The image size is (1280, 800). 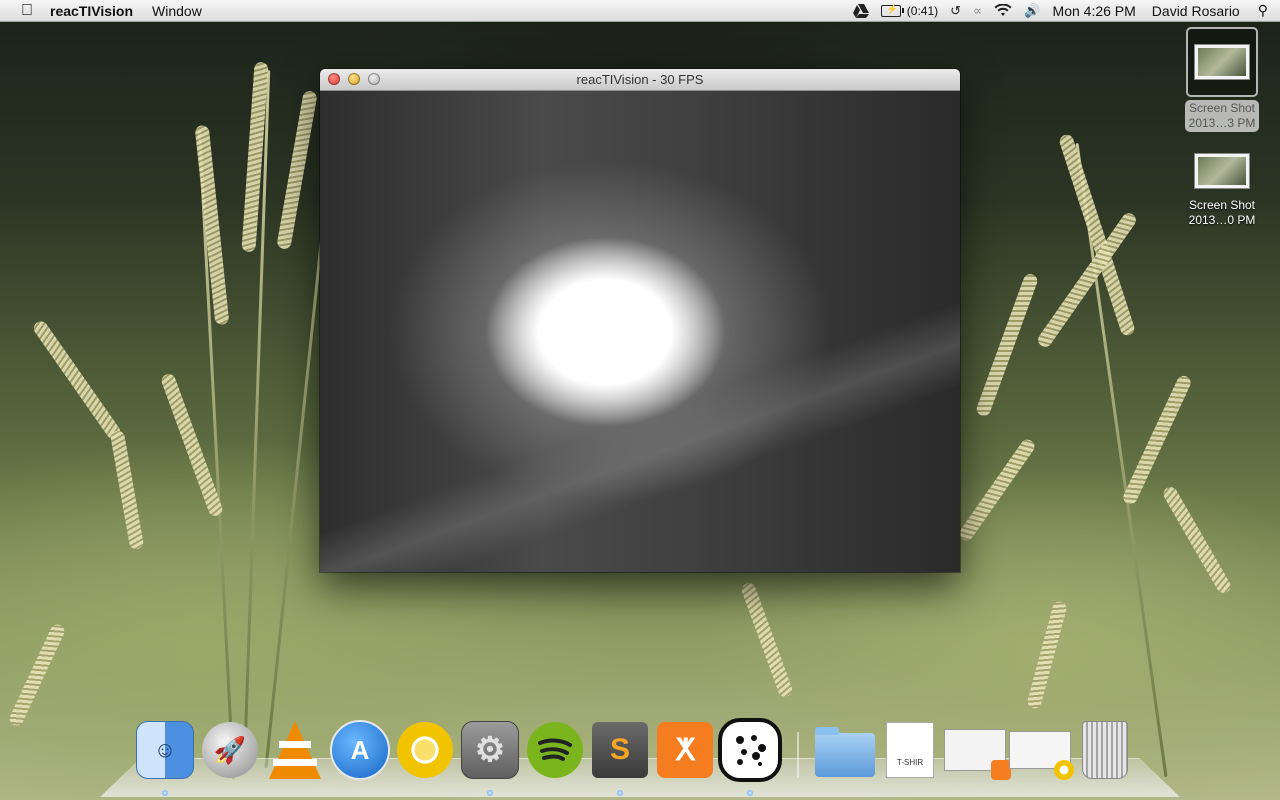 I want to click on folder-icon, so click(x=845, y=752).